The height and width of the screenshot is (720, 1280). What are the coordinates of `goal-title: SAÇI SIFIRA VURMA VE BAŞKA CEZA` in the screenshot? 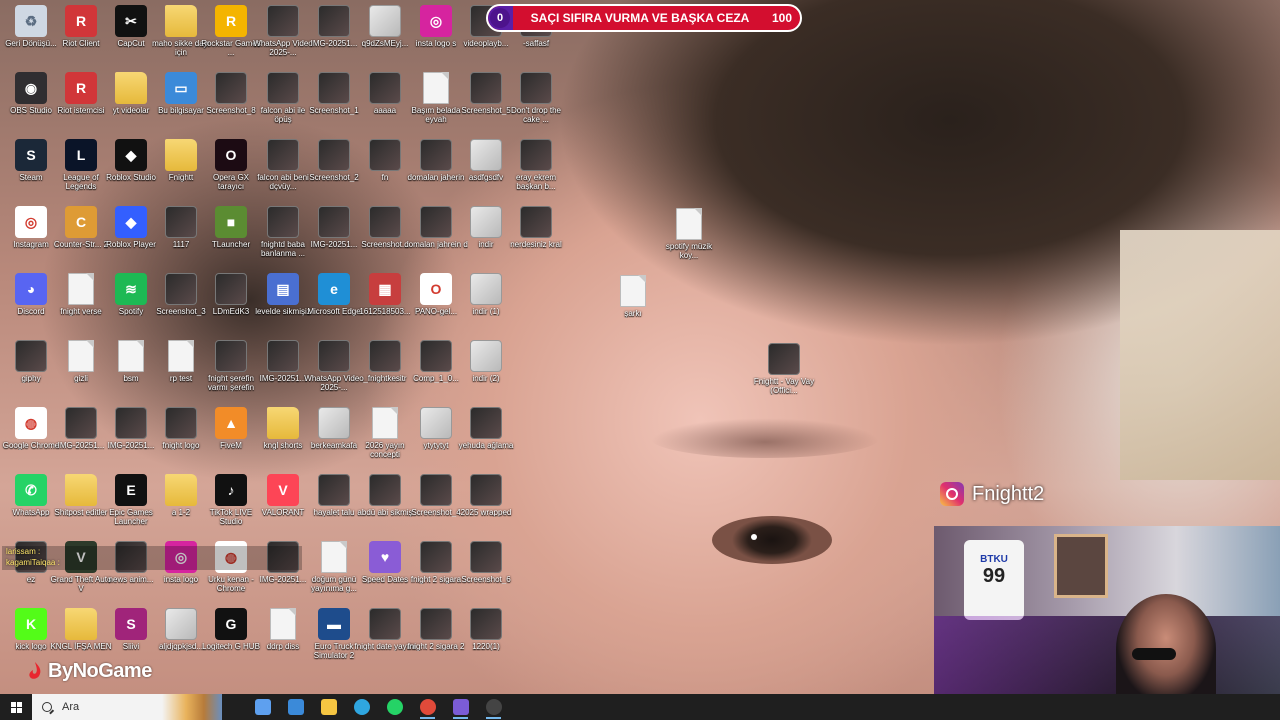 It's located at (640, 18).